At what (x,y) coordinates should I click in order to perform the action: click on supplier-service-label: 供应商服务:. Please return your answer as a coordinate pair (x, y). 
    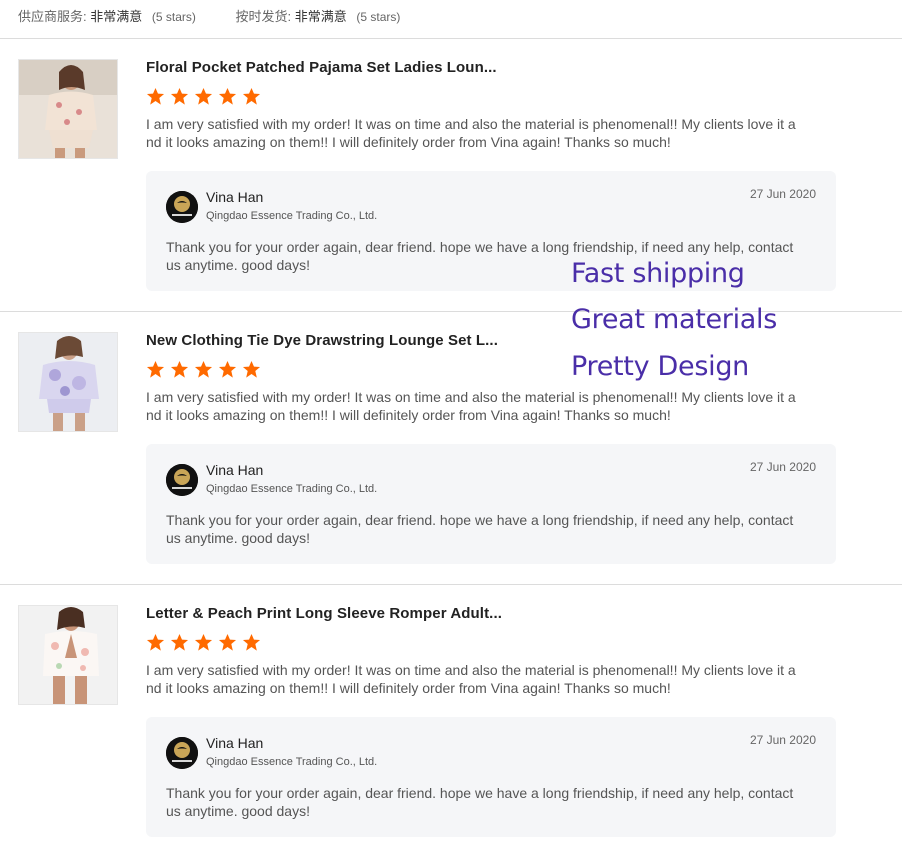
    Looking at the image, I should click on (52, 16).